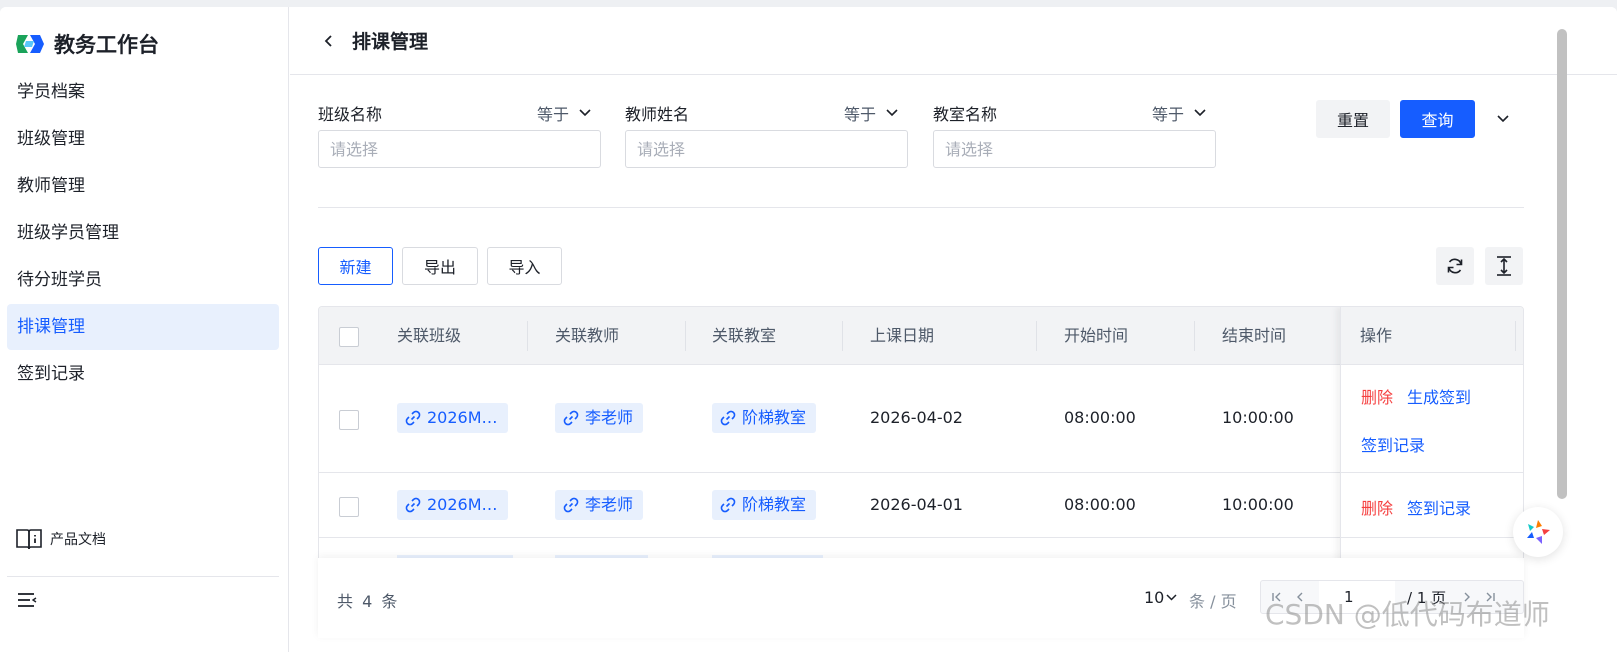  What do you see at coordinates (1074, 149) in the screenshot?
I see `room-name-select` at bounding box center [1074, 149].